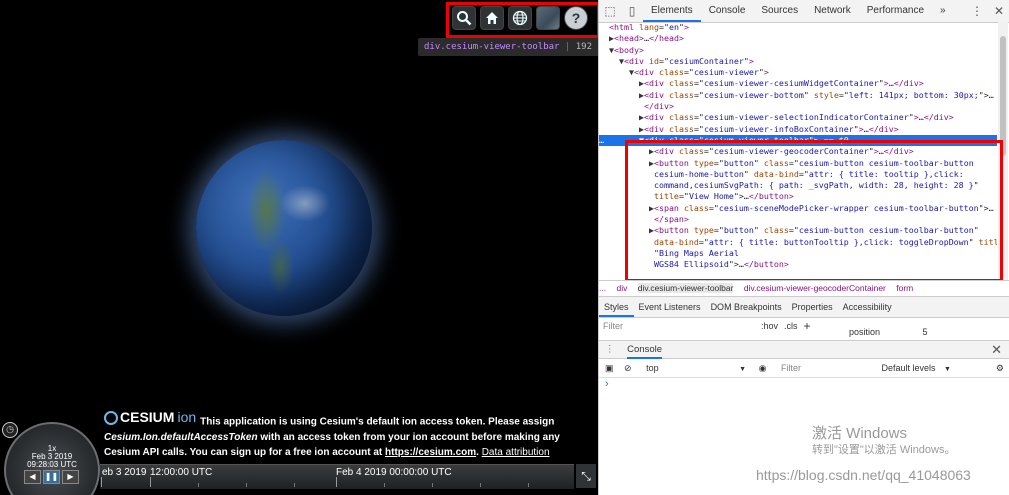  I want to click on cesium-ion-logo: CESIUM ion, so click(150, 417).